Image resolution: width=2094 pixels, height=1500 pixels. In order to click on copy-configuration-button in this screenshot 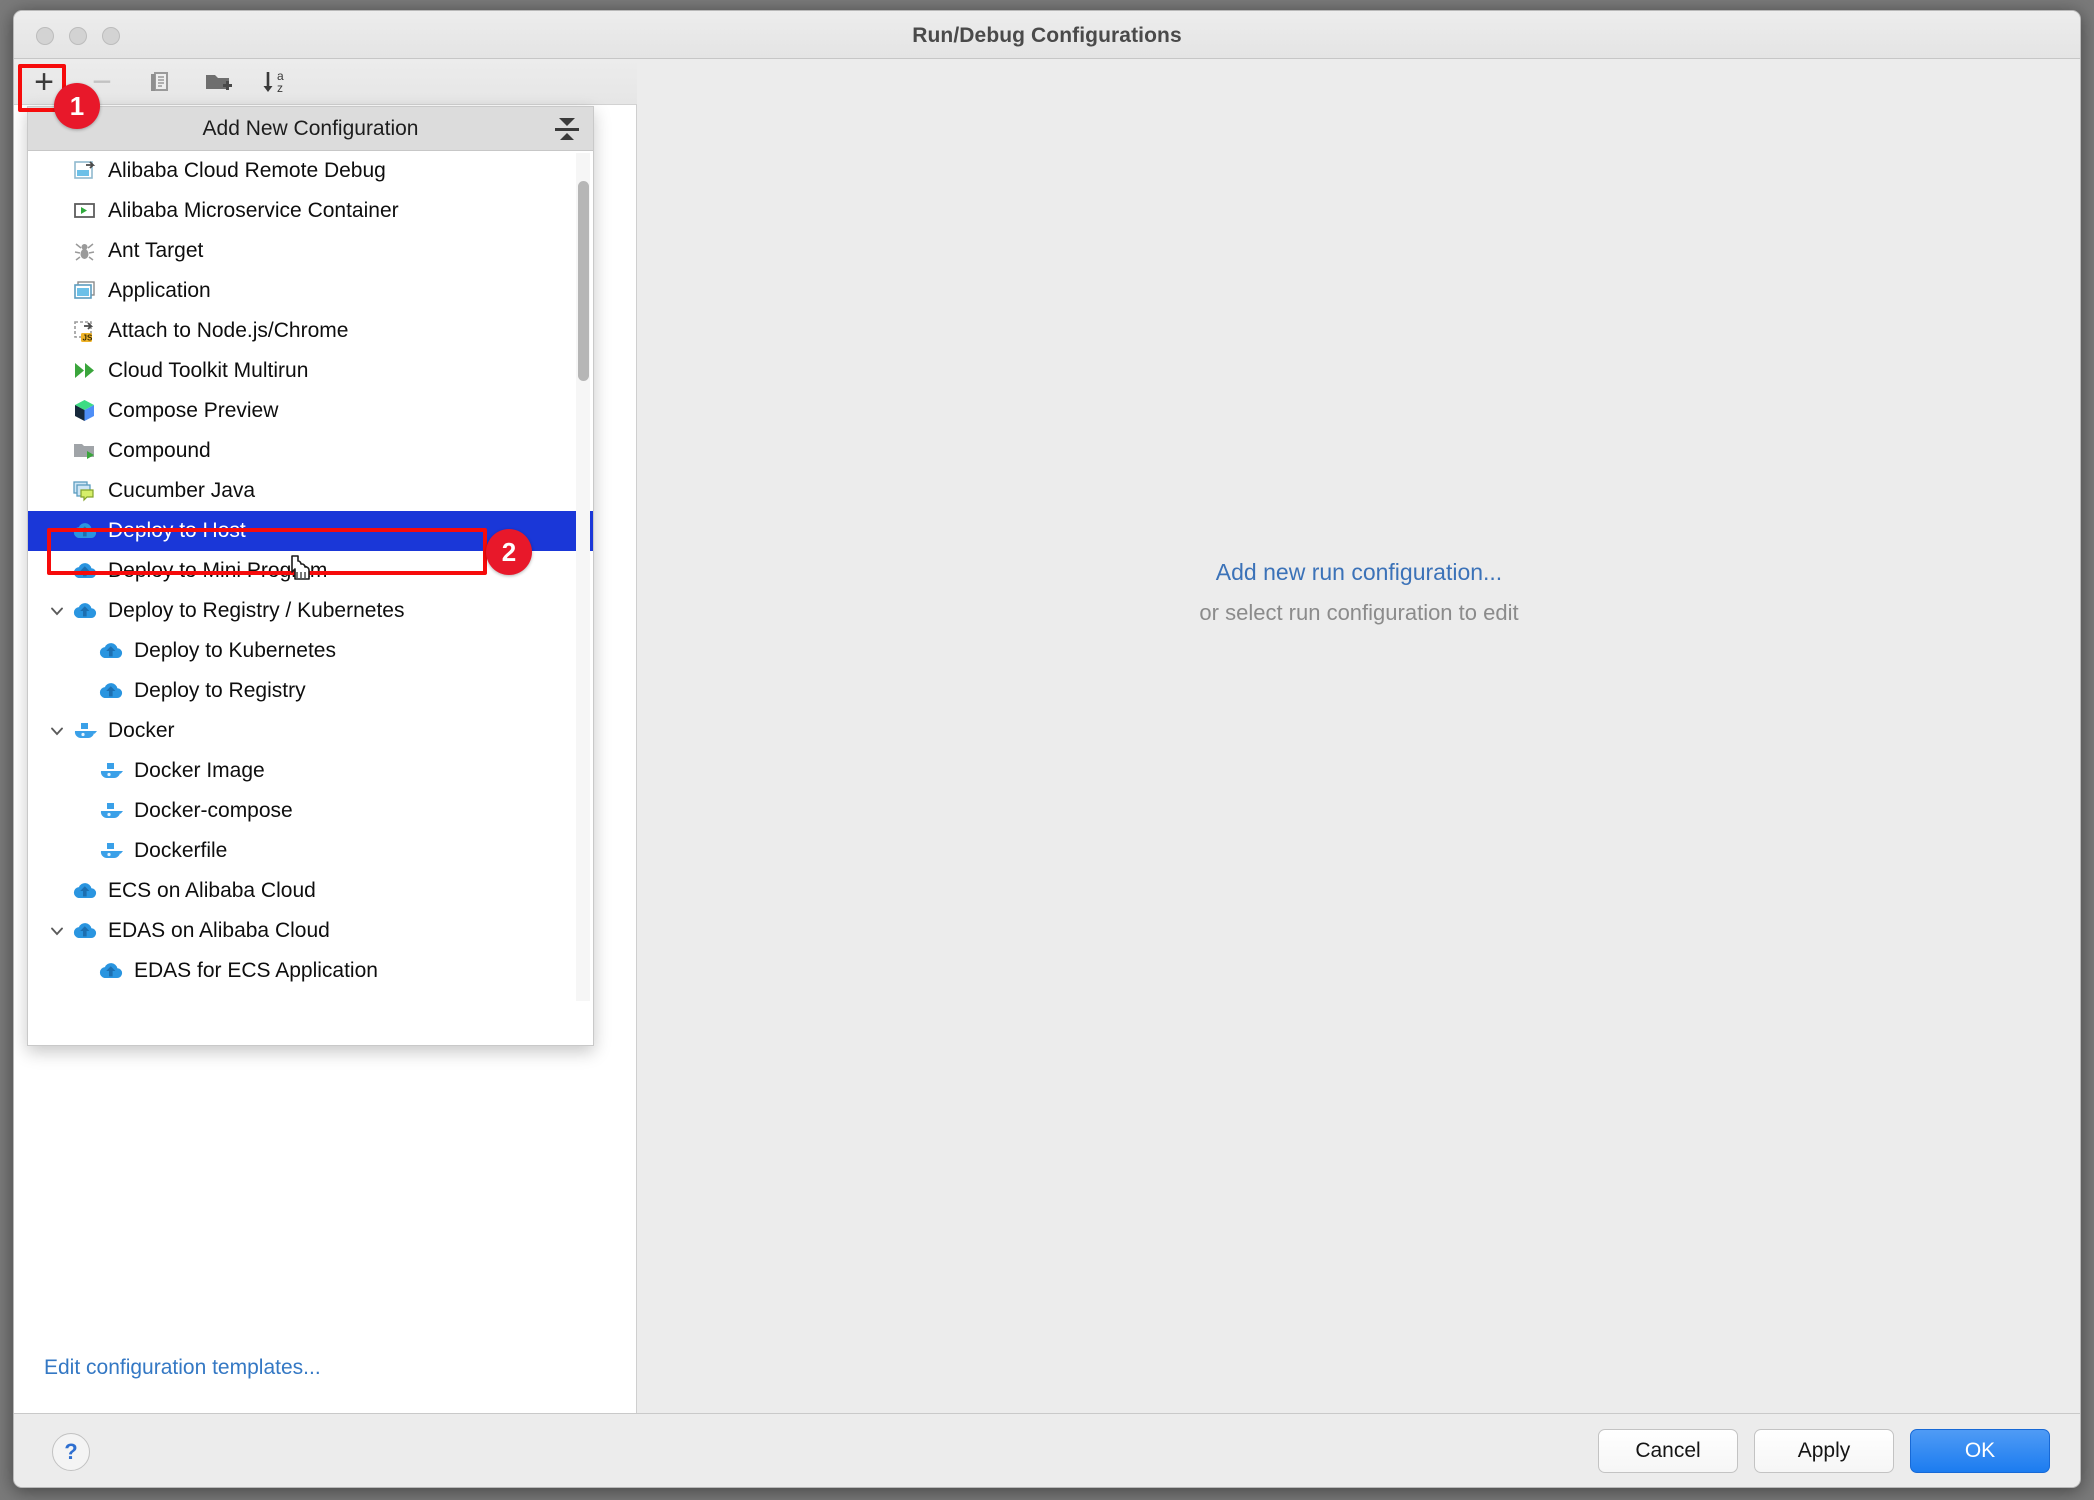, I will do `click(160, 82)`.